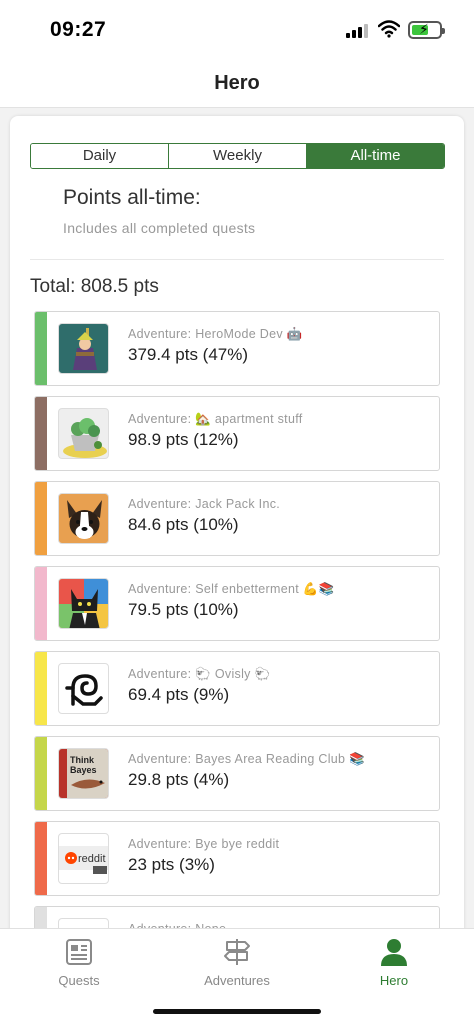  I want to click on navigation-bar: Hero, so click(237, 85).